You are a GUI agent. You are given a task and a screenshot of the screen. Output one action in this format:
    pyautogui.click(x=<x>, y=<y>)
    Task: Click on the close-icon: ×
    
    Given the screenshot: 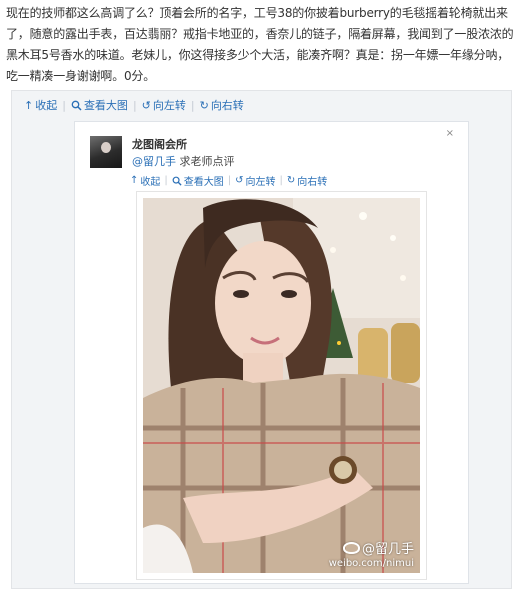 What is the action you would take?
    pyautogui.click(x=450, y=133)
    